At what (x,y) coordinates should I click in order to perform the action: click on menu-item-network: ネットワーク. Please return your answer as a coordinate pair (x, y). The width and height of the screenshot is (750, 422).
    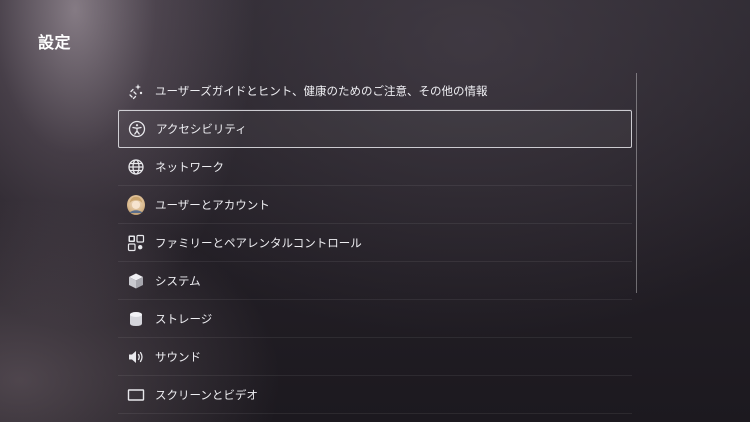
    Looking at the image, I should click on (375, 167).